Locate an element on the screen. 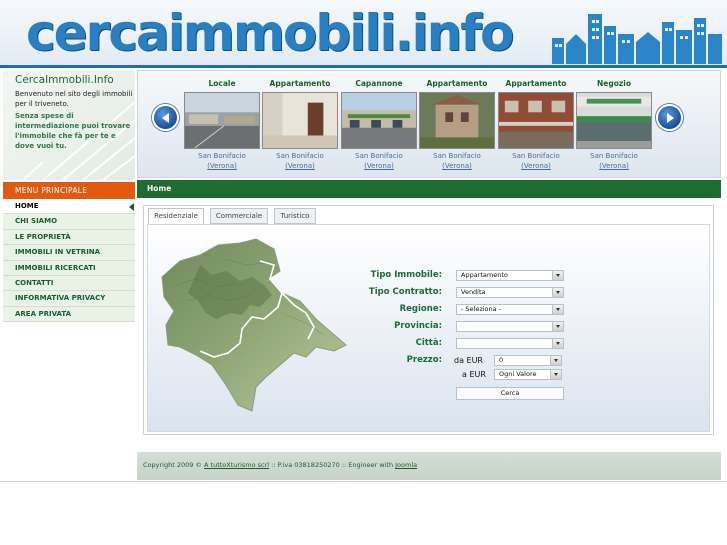 The height and width of the screenshot is (545, 727). tipo-contratto-select: Vendita is located at coordinates (510, 292).